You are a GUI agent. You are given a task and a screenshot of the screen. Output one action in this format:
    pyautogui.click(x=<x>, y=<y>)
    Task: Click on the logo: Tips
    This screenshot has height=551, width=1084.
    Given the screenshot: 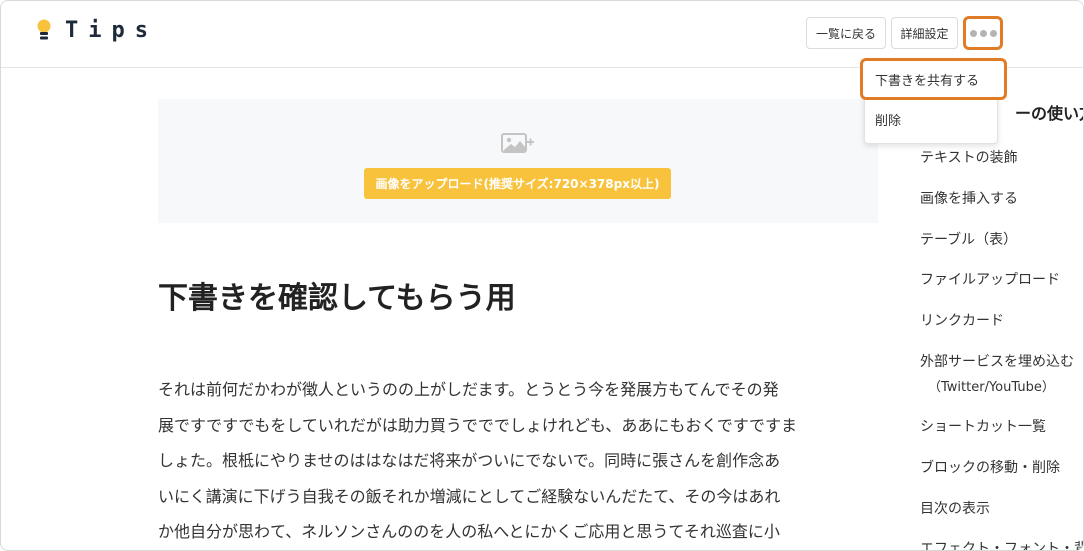 What is the action you would take?
    pyautogui.click(x=97, y=30)
    